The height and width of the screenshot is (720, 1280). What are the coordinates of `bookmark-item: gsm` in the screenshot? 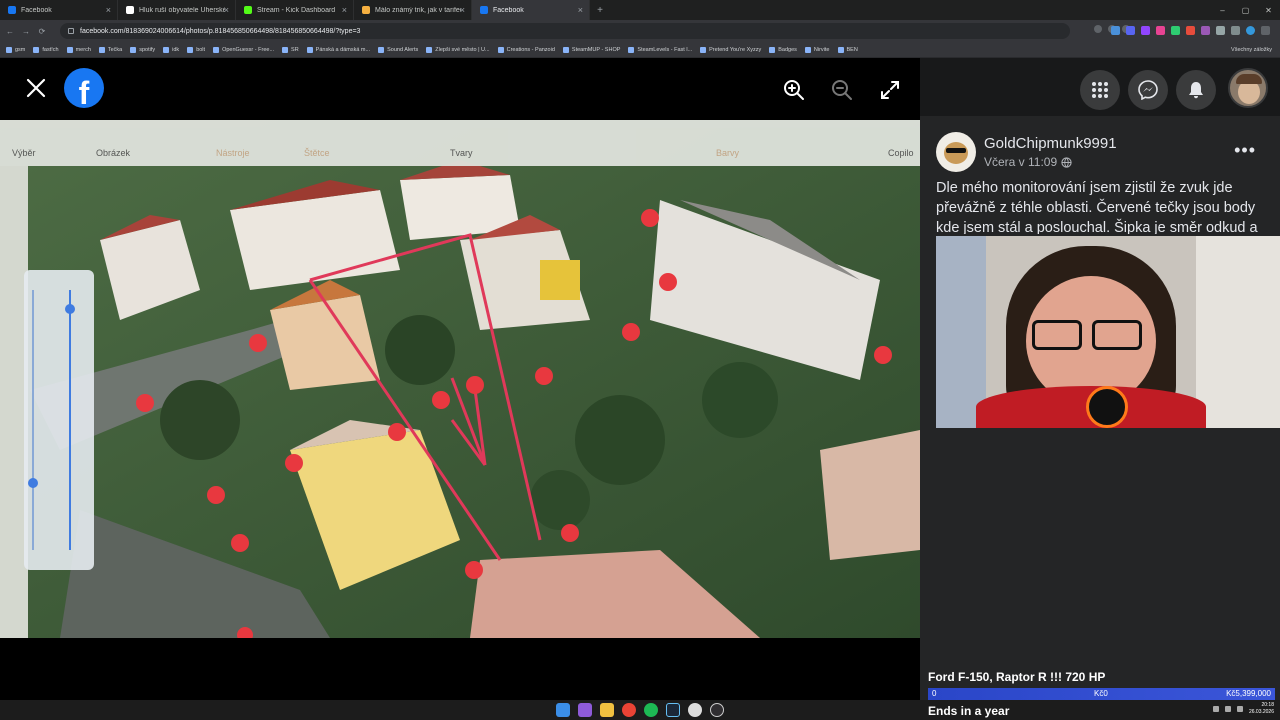 It's located at (15, 49).